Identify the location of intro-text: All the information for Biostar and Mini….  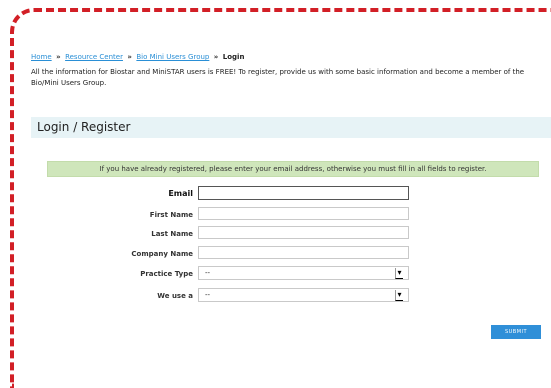
(278, 77).